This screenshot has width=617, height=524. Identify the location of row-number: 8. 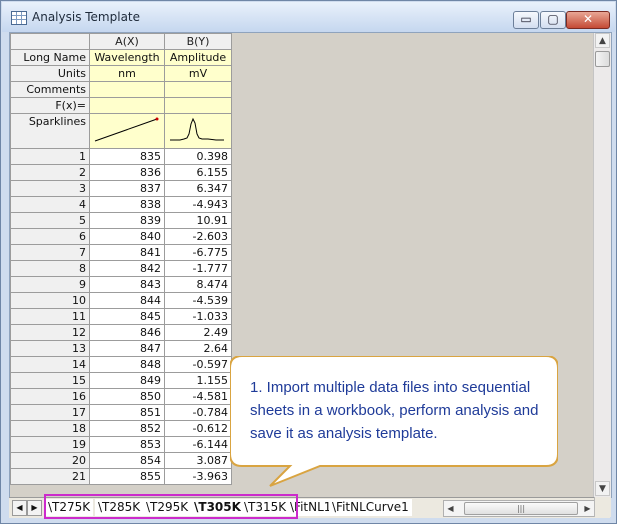
(50, 268).